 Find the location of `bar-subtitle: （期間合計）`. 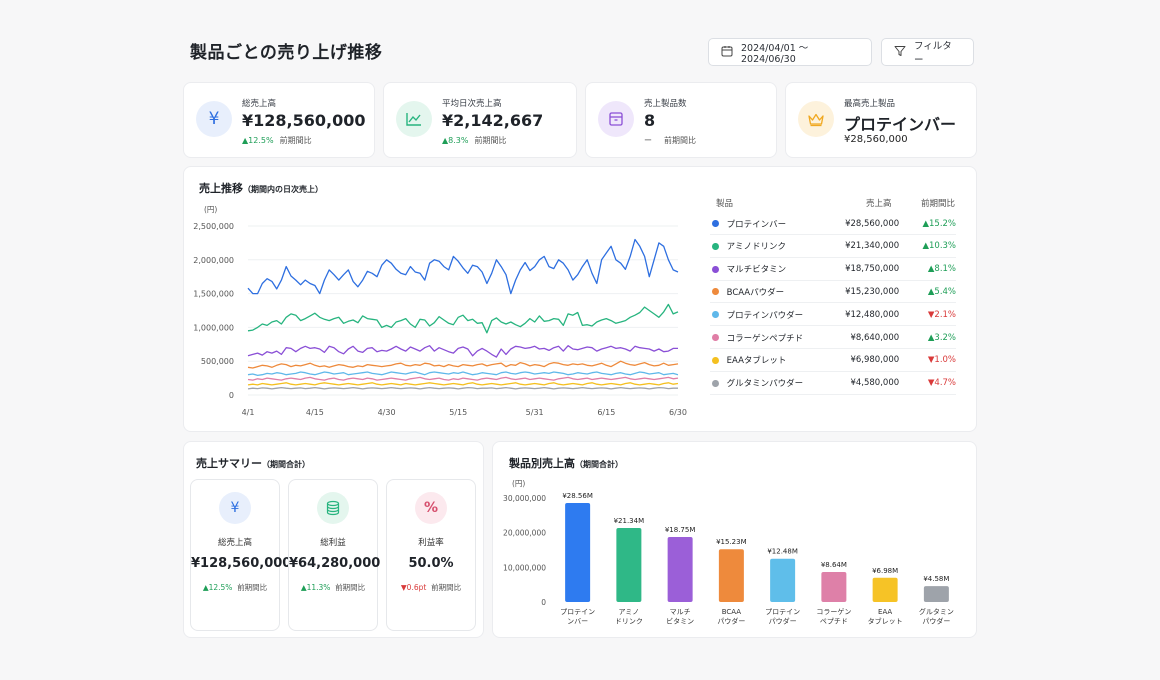

bar-subtitle: （期間合計） is located at coordinates (599, 464).